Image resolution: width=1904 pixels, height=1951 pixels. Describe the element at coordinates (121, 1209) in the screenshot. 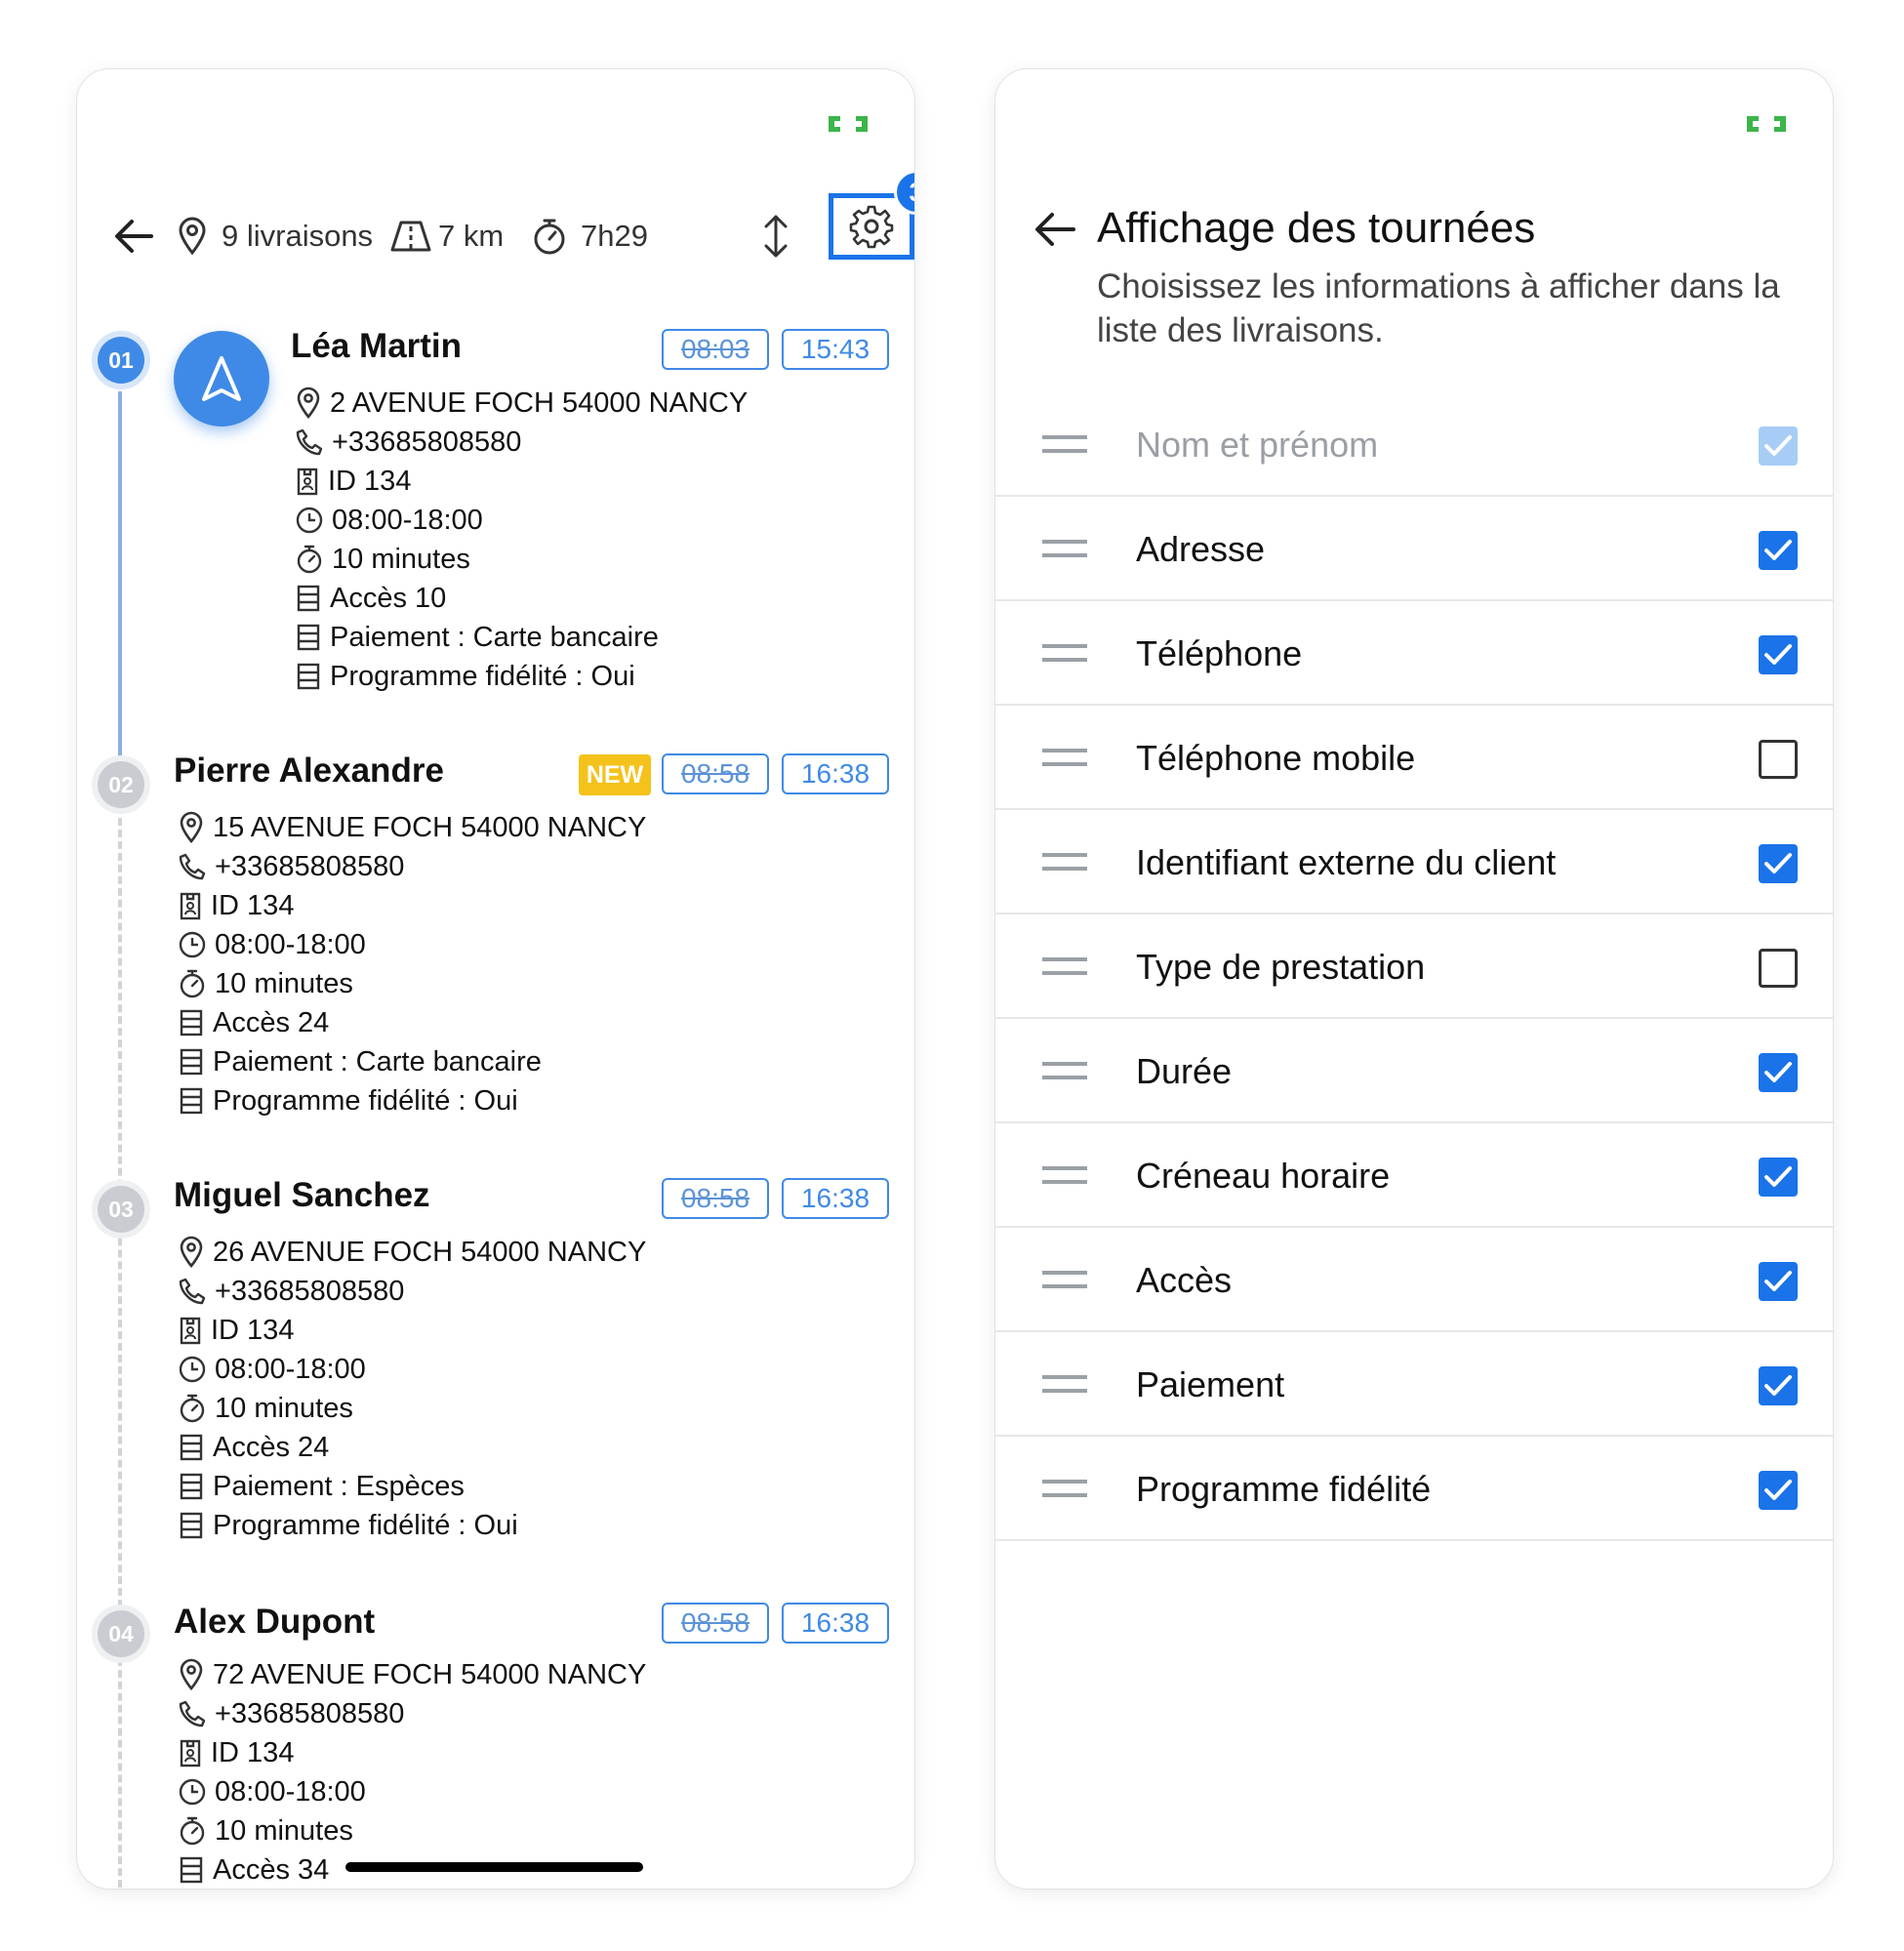

I see `stop-number: 03` at that location.